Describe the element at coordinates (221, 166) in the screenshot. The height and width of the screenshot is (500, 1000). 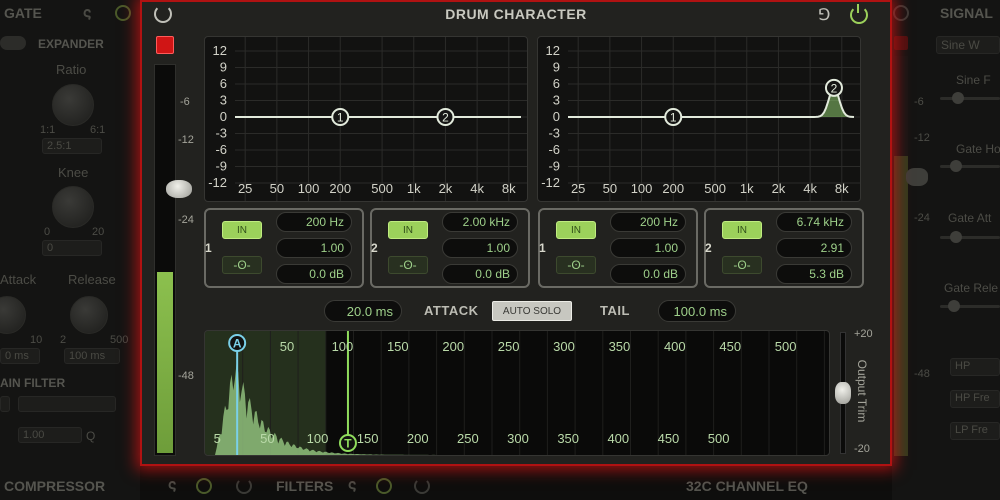
I see `y-tick-label: -9` at that location.